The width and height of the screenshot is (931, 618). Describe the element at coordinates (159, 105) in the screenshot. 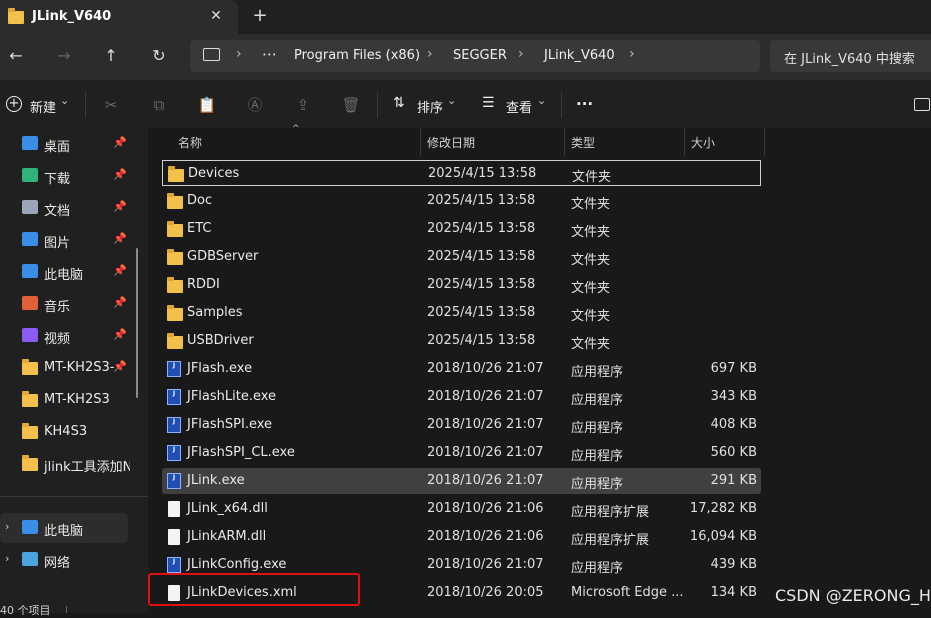

I see `copy-icon: ⧉` at that location.